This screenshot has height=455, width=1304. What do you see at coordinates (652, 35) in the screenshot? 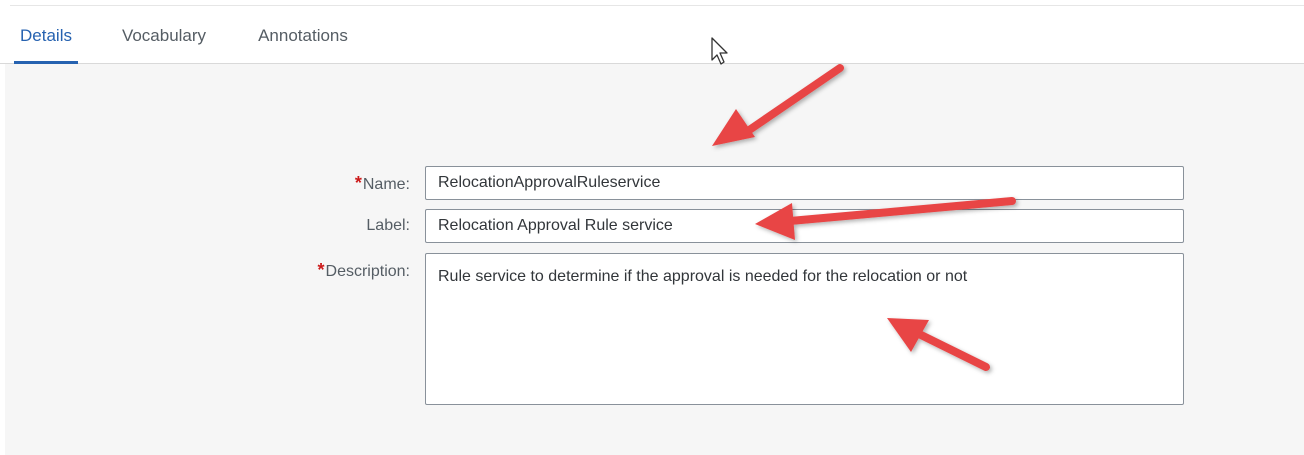
I see `tab-bar: Details Vocabulary Annotations` at bounding box center [652, 35].